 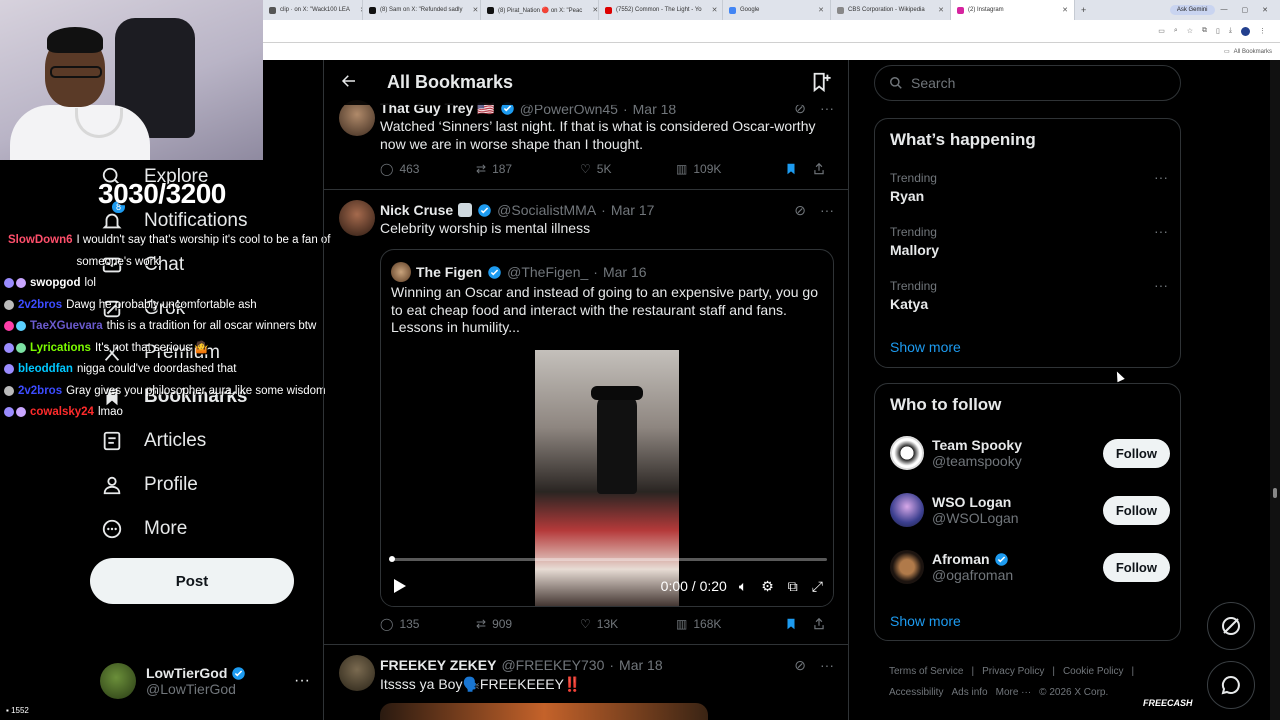 I want to click on picture-in-picture-icon: ⧉, so click(x=793, y=586).